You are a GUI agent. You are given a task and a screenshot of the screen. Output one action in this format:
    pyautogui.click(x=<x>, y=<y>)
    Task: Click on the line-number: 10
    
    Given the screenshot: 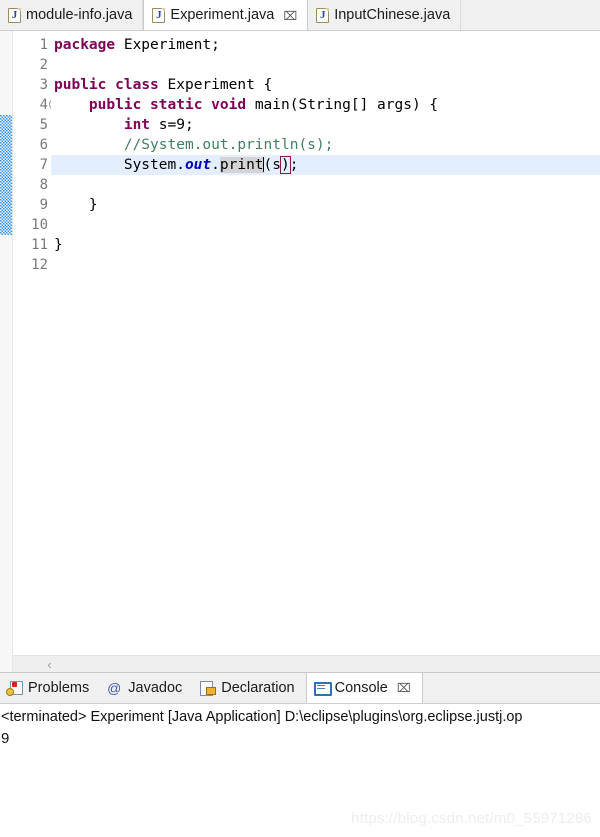 What is the action you would take?
    pyautogui.click(x=39, y=225)
    